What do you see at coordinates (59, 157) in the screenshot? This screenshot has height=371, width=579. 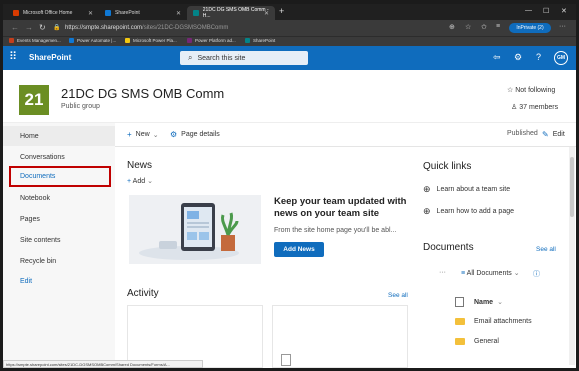 I see `nav-item-conversations: Conversations` at bounding box center [59, 157].